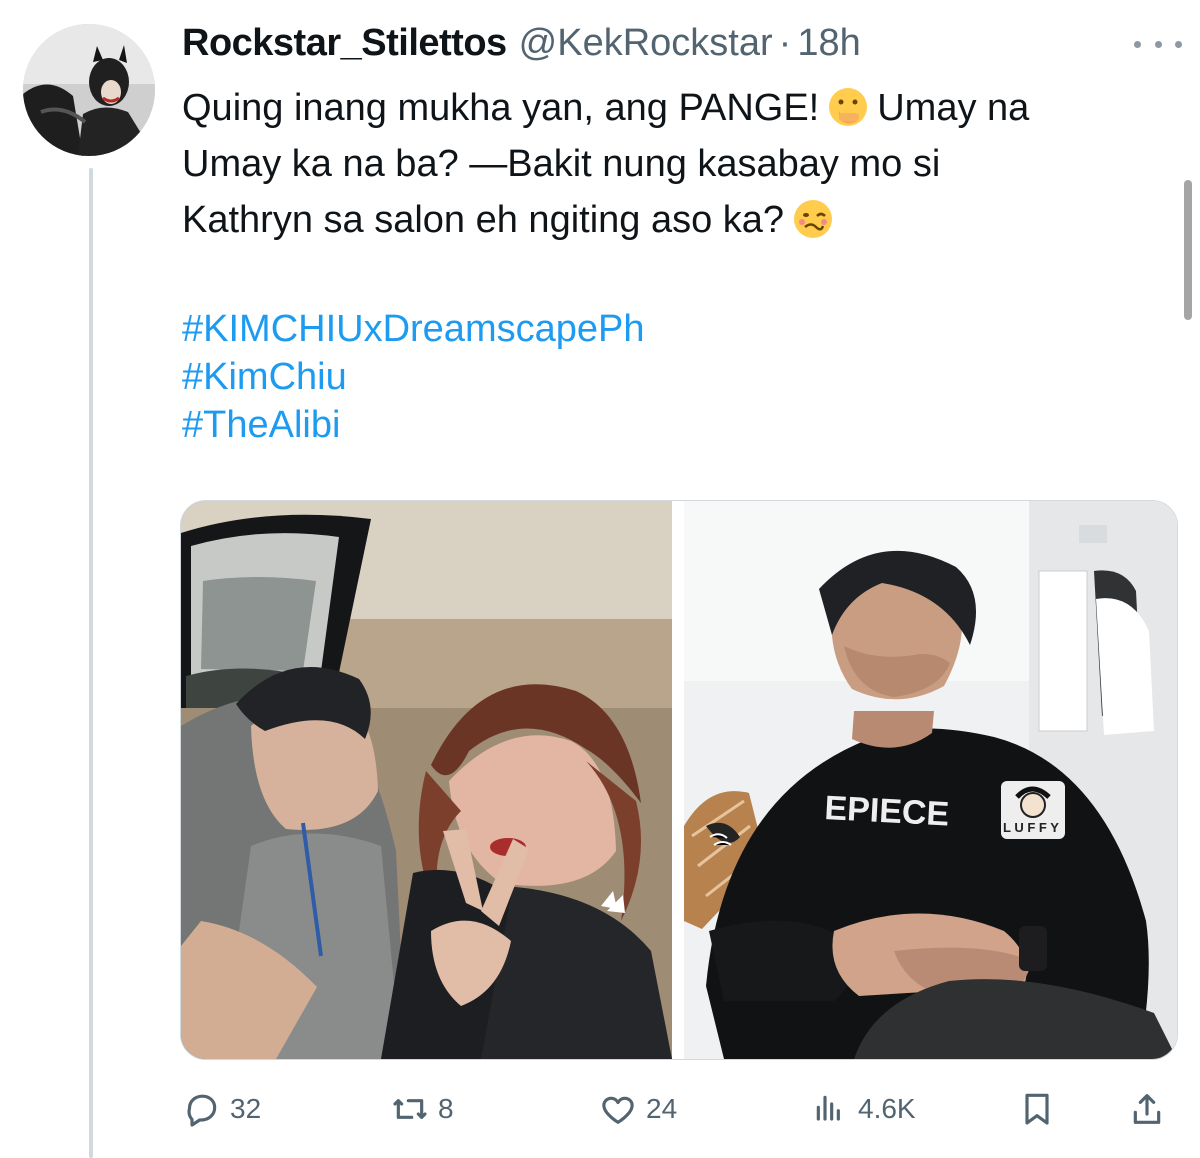 Image resolution: width=1200 pixels, height=1158 pixels. What do you see at coordinates (246, 1108) in the screenshot?
I see `reply-count: 32` at bounding box center [246, 1108].